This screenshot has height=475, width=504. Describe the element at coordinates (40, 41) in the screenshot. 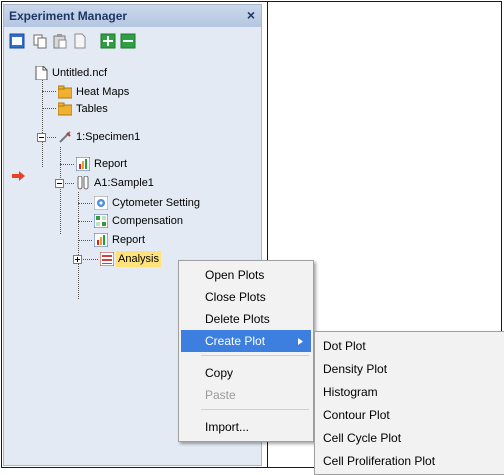

I see `copy-icon` at that location.